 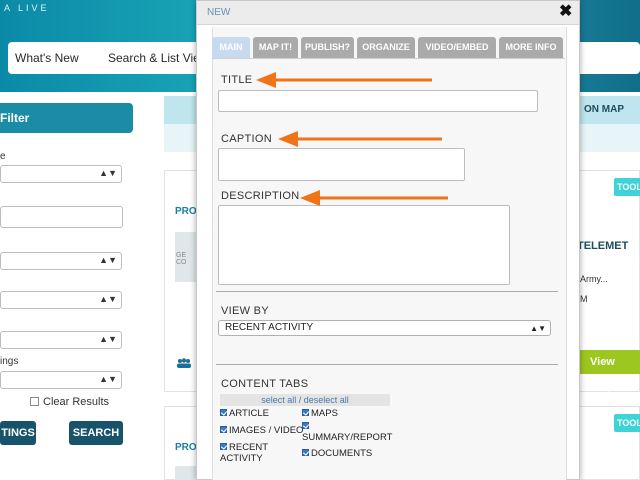 I want to click on filter-select-1: ▲▼, so click(x=61, y=174).